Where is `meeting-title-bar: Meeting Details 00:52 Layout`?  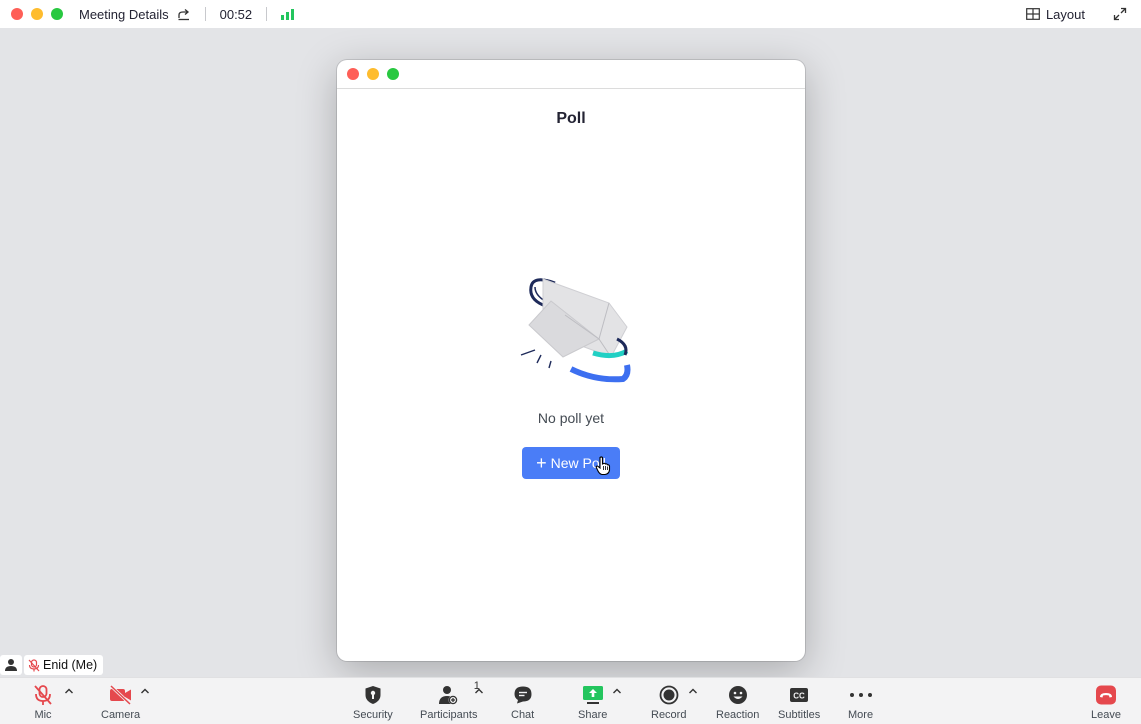 meeting-title-bar: Meeting Details 00:52 Layout is located at coordinates (570, 14).